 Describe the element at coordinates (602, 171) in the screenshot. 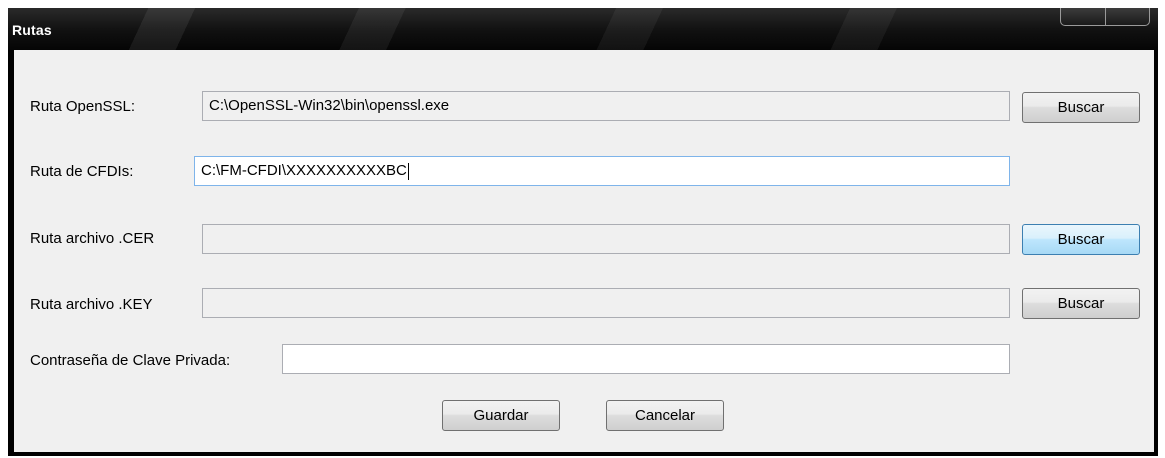

I see `cfdis-path-field: C:\FM-CFDI\XXXXXXXXXXBC` at that location.